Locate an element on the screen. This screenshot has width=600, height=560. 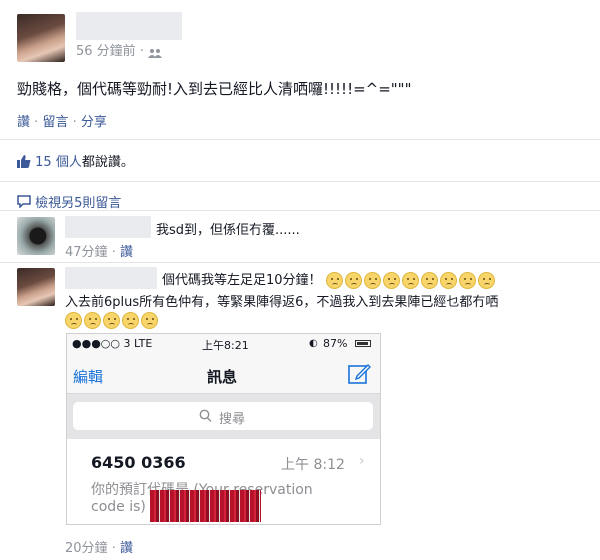
post-time: 56 分鐘前 is located at coordinates (106, 51).